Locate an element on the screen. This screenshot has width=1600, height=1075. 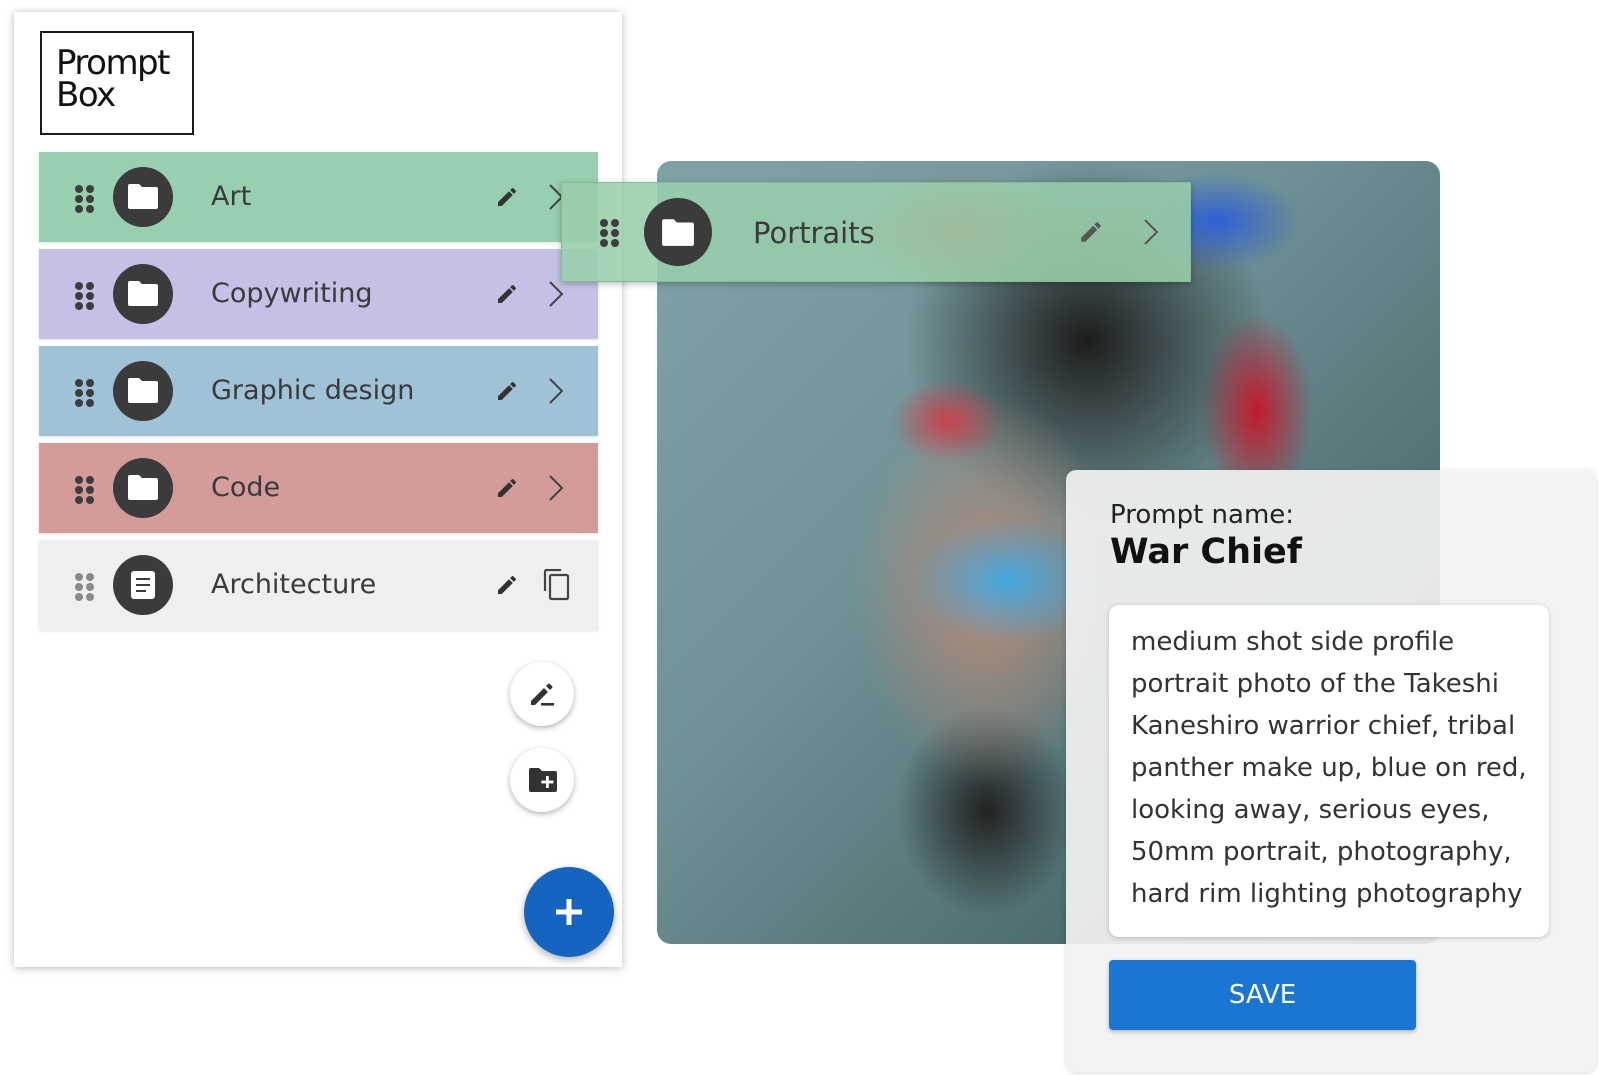
edit-line-icon is located at coordinates (542, 694).